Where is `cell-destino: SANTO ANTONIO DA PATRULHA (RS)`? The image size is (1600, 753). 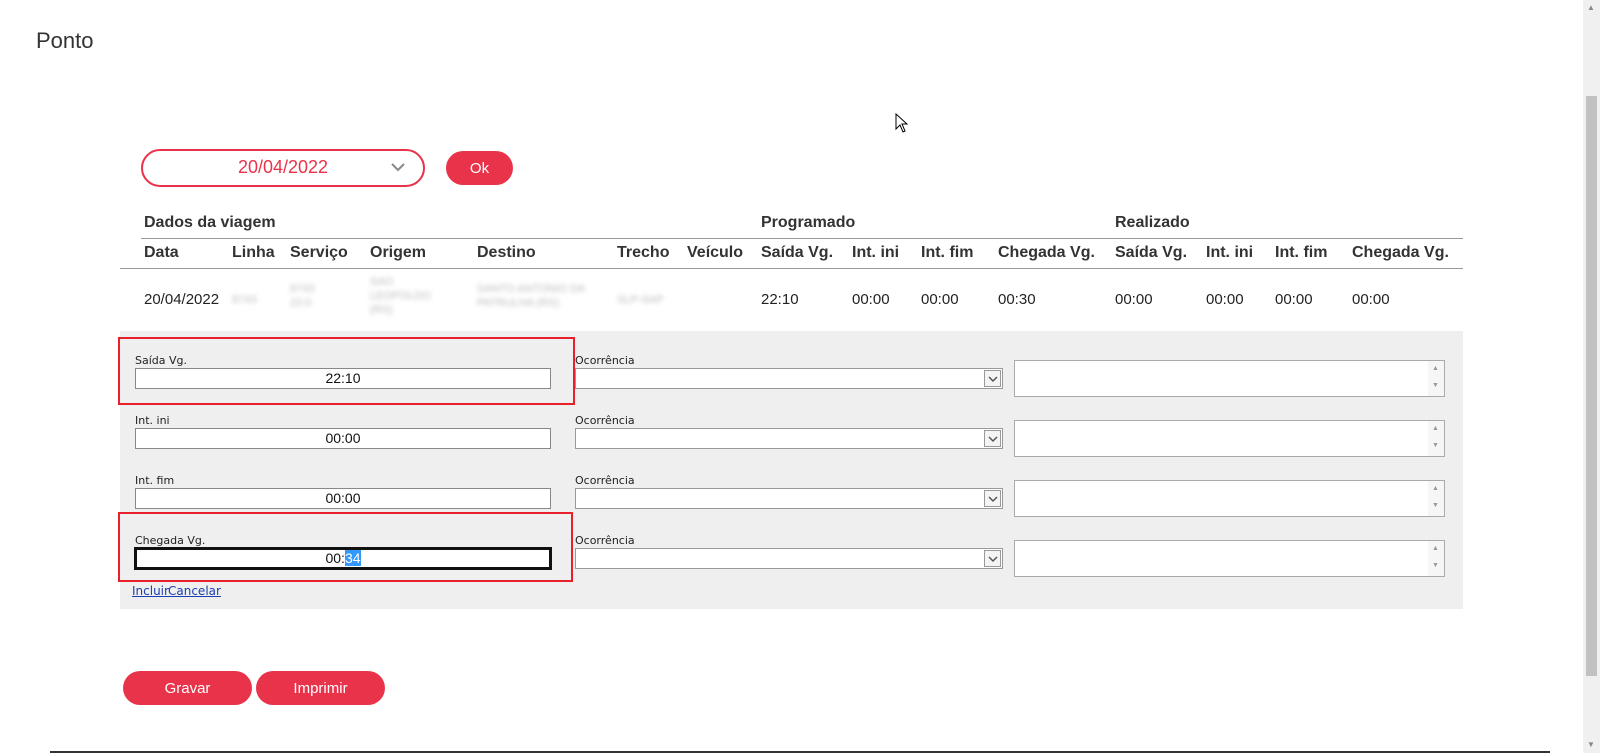 cell-destino: SANTO ANTONIO DA PATRULHA (RS) is located at coordinates (531, 296).